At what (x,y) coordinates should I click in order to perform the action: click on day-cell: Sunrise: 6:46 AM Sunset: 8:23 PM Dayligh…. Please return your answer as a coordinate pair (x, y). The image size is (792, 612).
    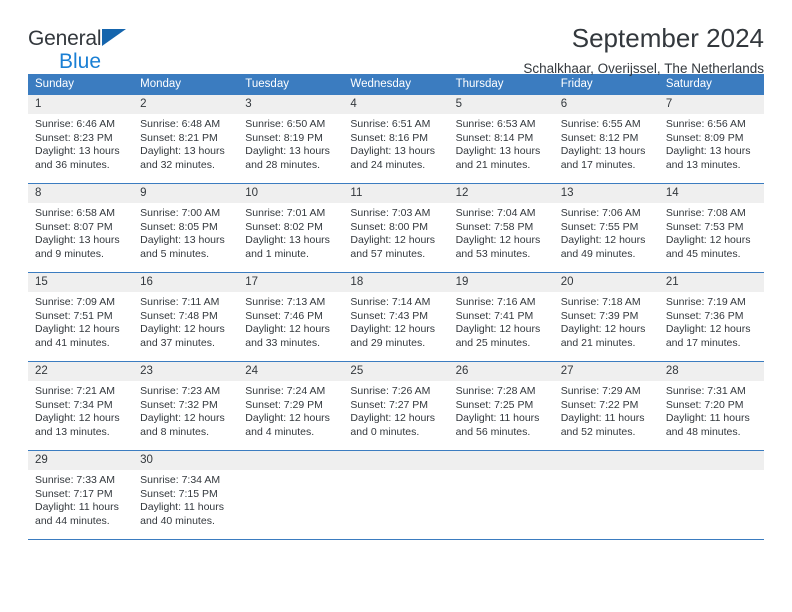
    Looking at the image, I should click on (80, 148).